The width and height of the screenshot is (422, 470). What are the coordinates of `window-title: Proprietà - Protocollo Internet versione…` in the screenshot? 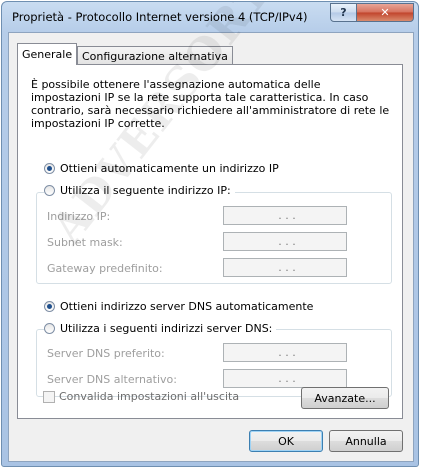 It's located at (160, 17).